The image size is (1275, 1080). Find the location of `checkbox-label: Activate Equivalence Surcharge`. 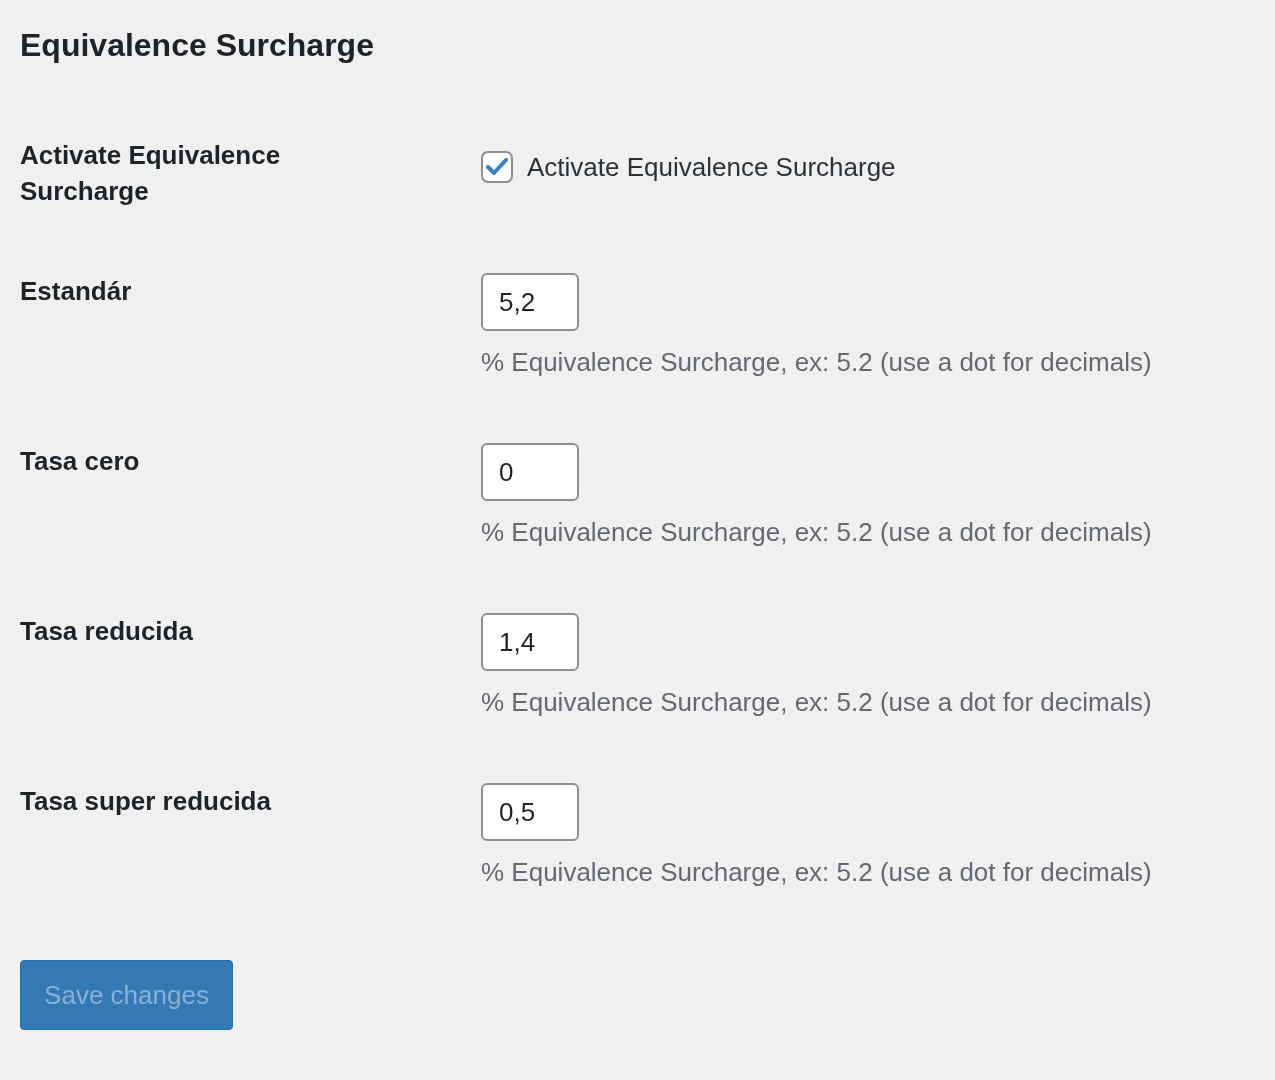

checkbox-label: Activate Equivalence Surcharge is located at coordinates (711, 167).